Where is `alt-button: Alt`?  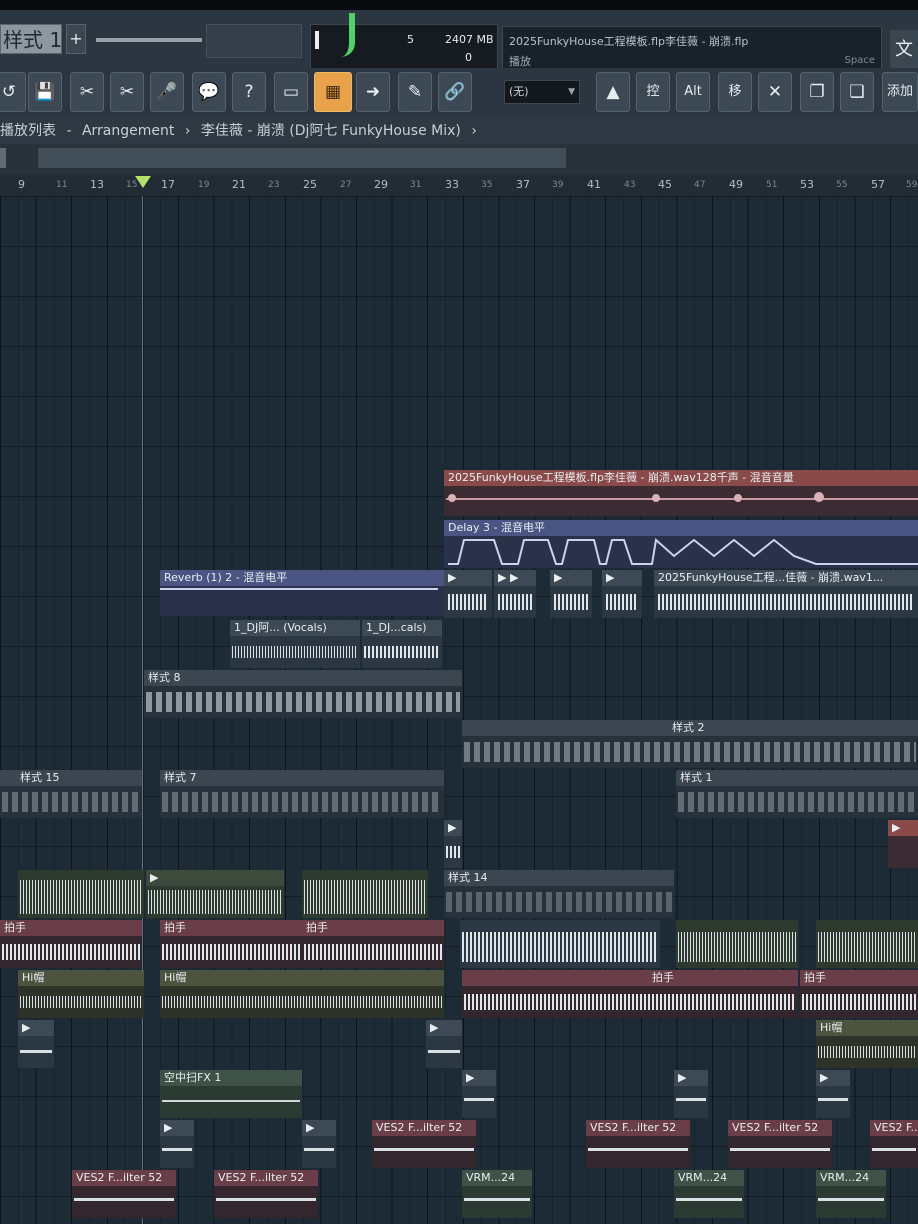 alt-button: Alt is located at coordinates (693, 92).